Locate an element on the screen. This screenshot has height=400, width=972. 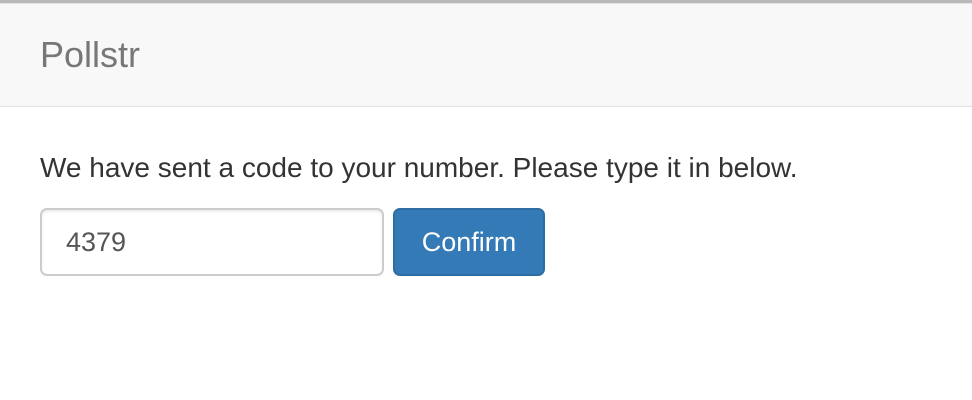
verification-code-input is located at coordinates (212, 242).